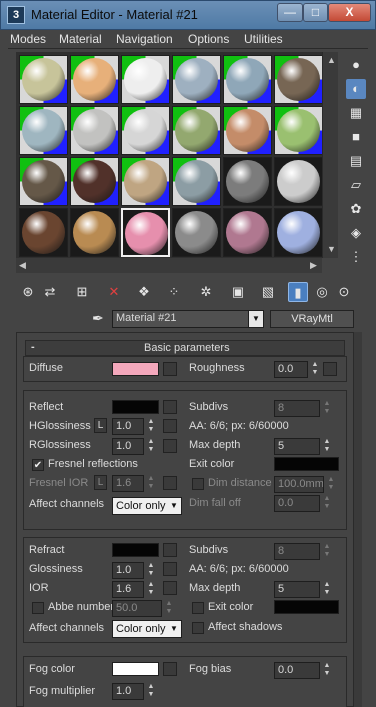 The width and height of the screenshot is (376, 707). What do you see at coordinates (137, 608) in the screenshot?
I see `abbe-input: 50.0` at bounding box center [137, 608].